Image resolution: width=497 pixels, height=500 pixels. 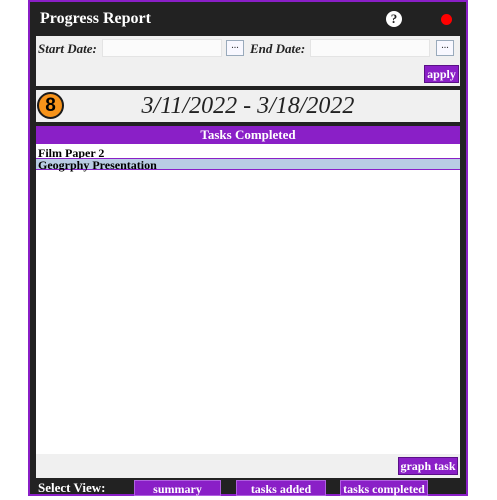 I want to click on summary-view-button: summary, so click(x=177, y=488).